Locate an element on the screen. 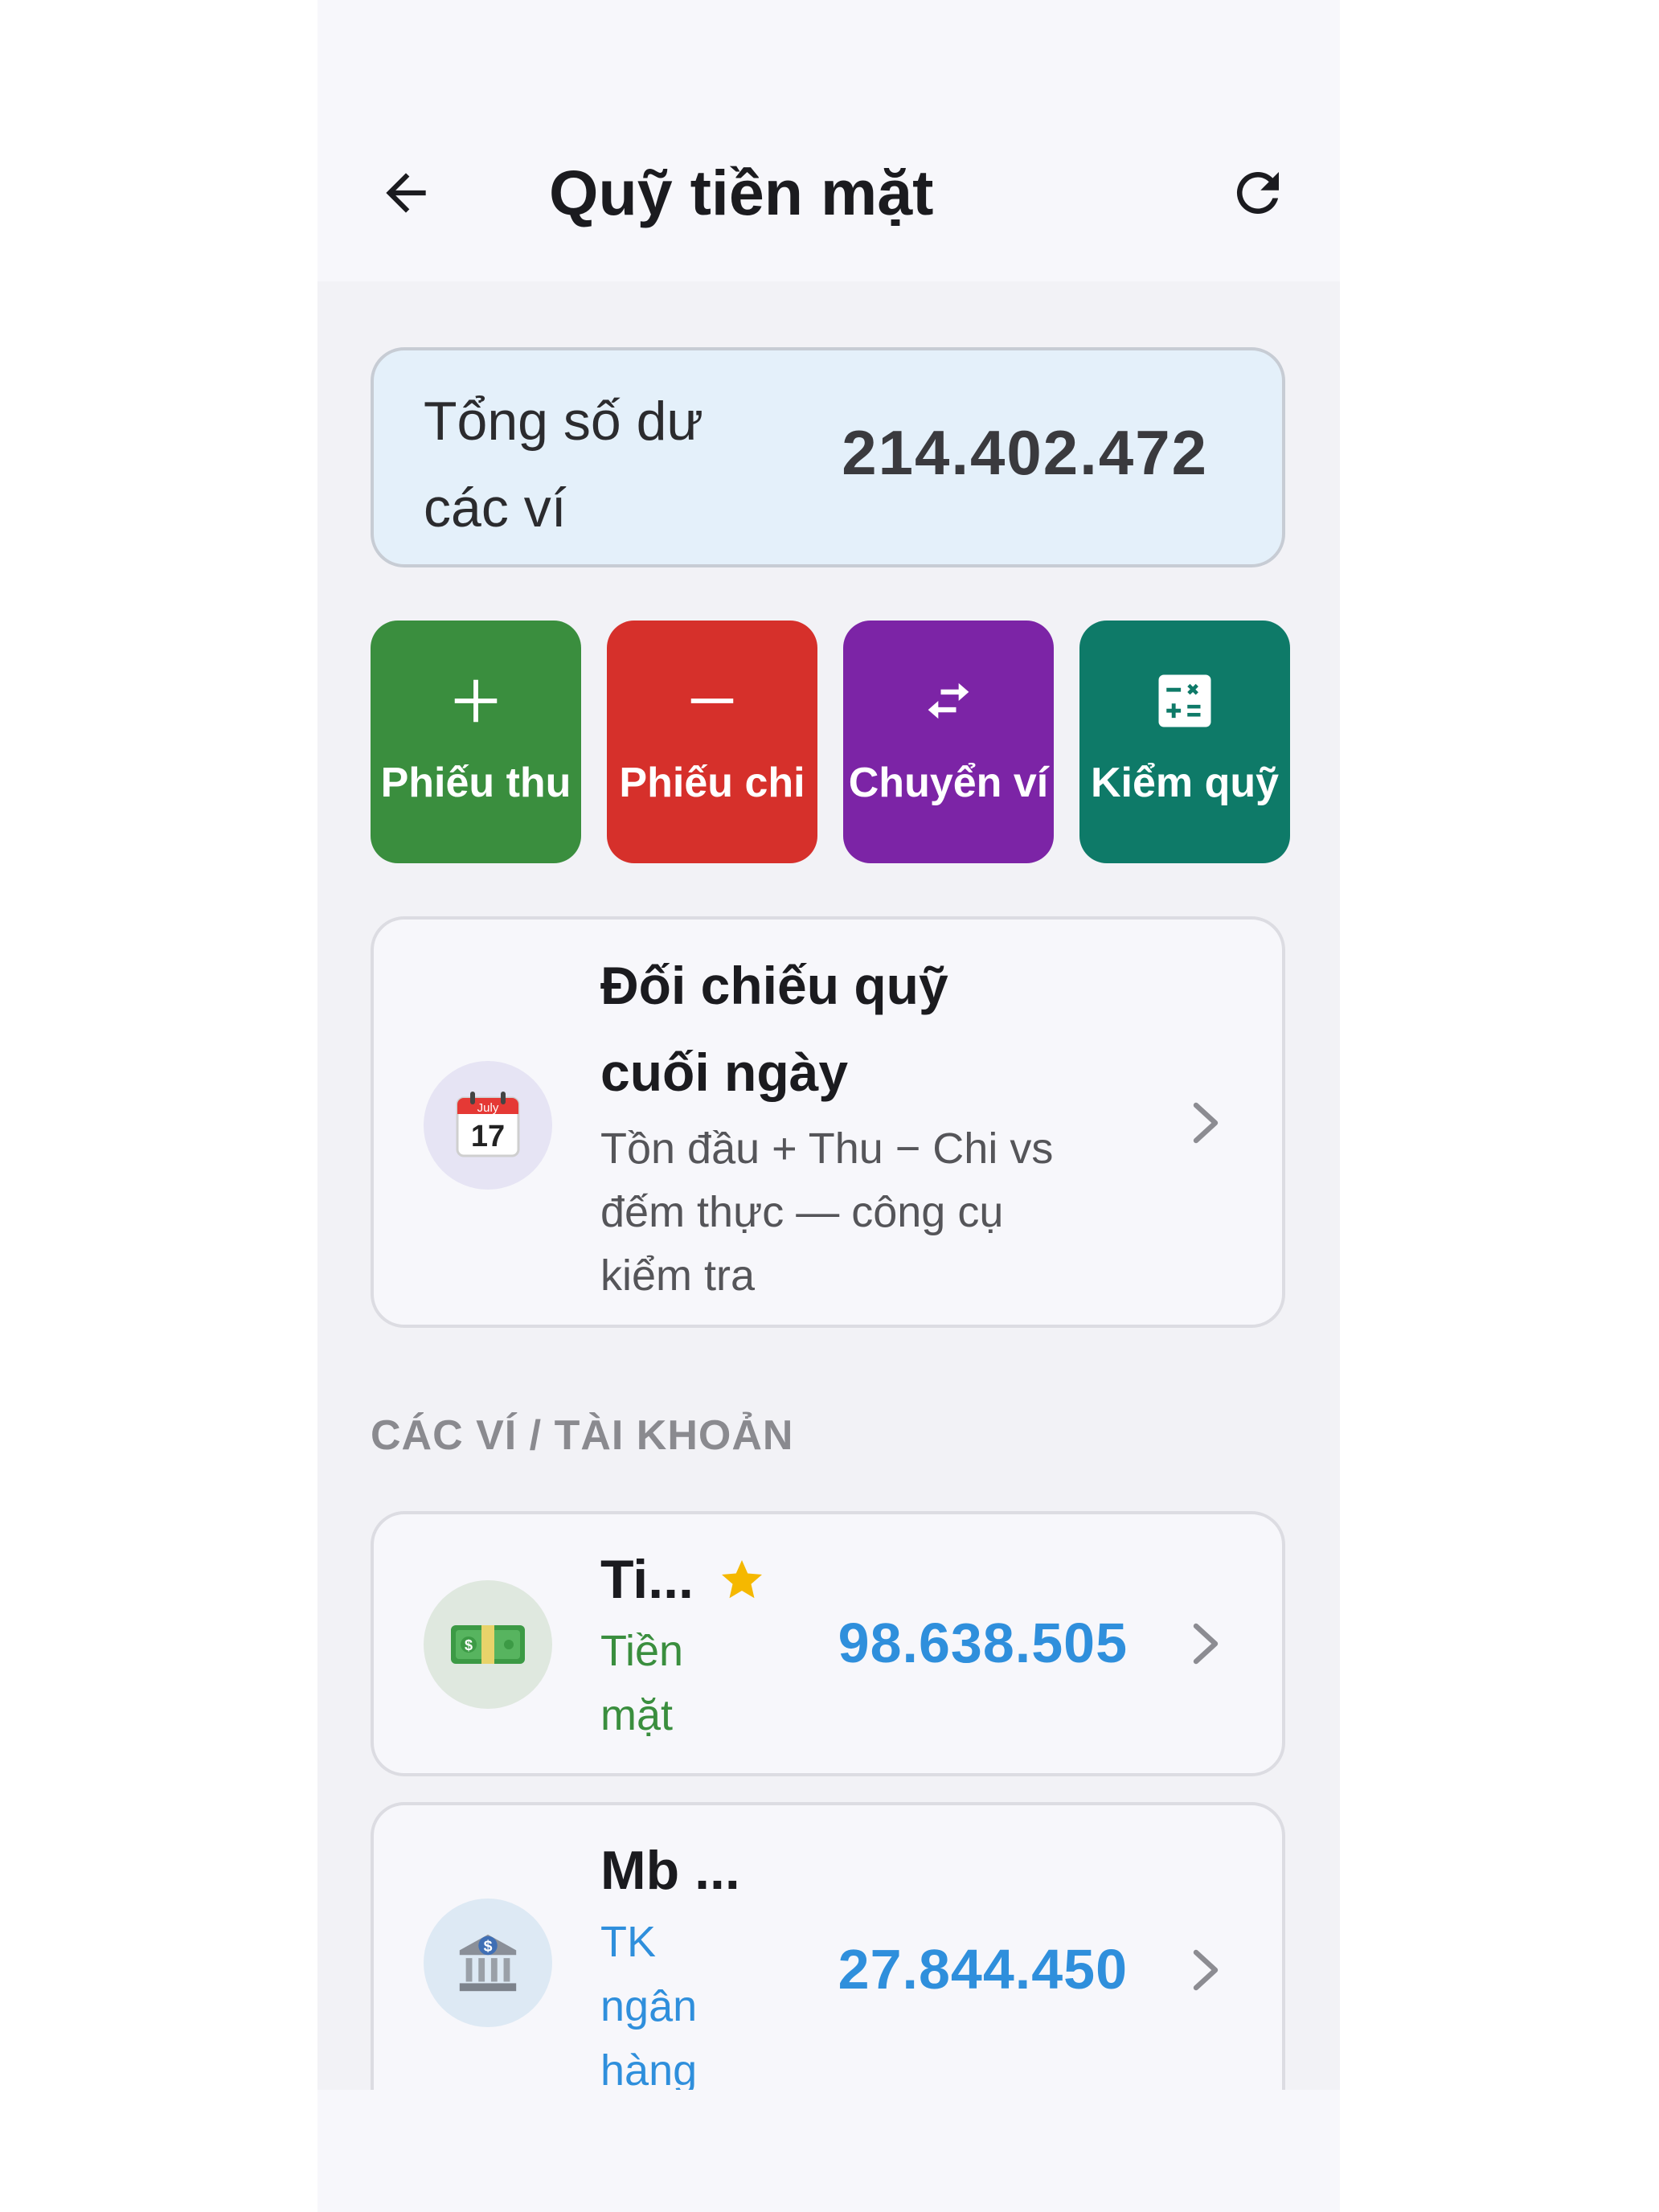  cash-icon-badge: $ is located at coordinates (488, 1644).